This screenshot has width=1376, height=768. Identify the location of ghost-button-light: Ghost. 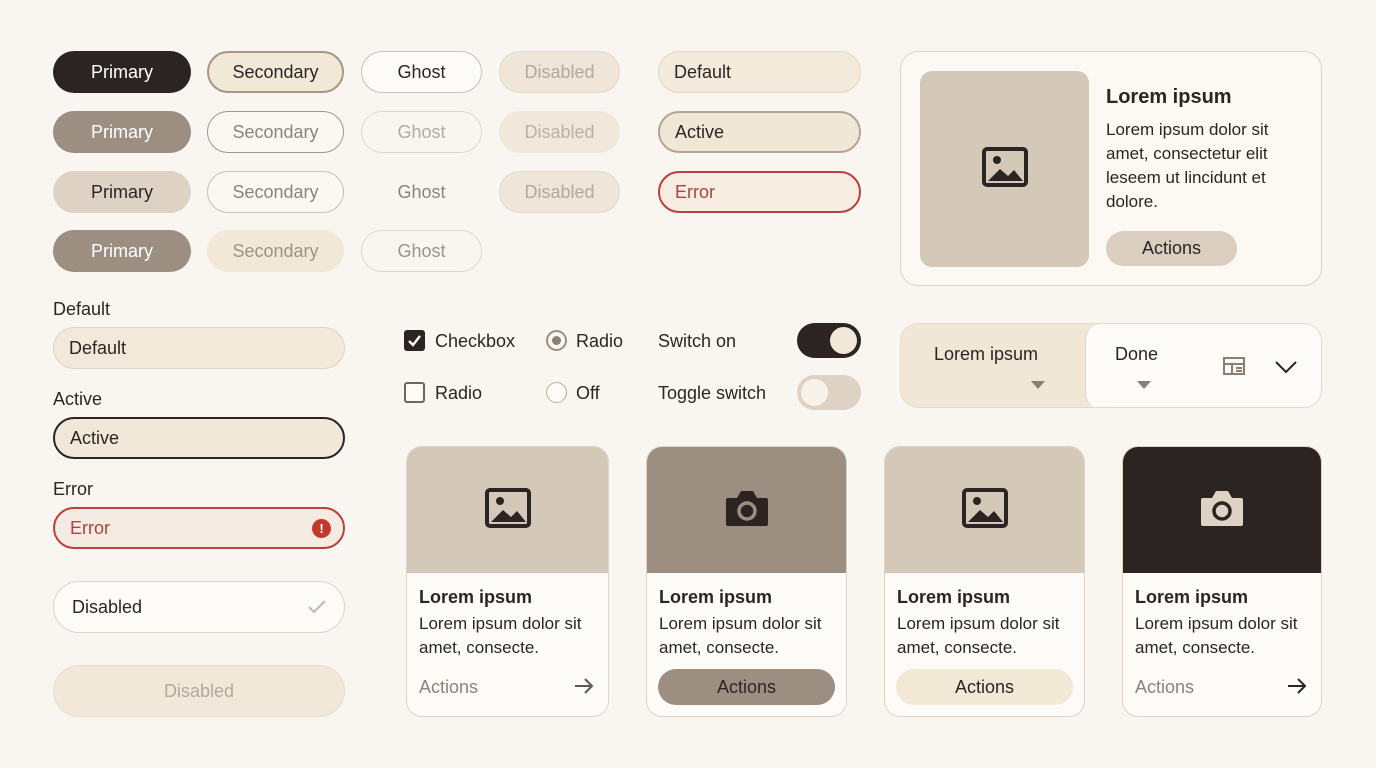
(421, 132).